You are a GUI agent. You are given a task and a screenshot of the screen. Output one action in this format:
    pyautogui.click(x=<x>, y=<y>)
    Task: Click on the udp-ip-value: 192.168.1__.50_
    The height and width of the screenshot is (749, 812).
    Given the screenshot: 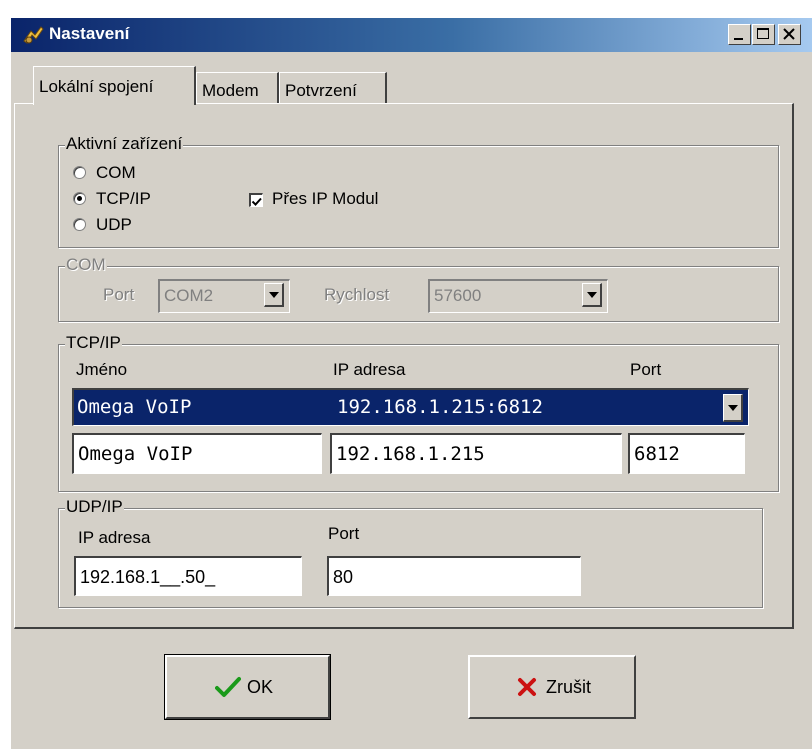 What is the action you would take?
    pyautogui.click(x=148, y=577)
    